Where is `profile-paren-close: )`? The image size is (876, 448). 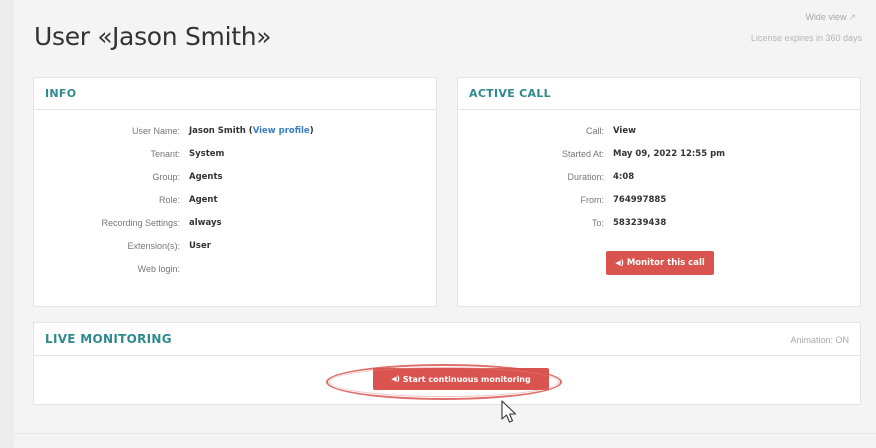
profile-paren-close: ) is located at coordinates (311, 131).